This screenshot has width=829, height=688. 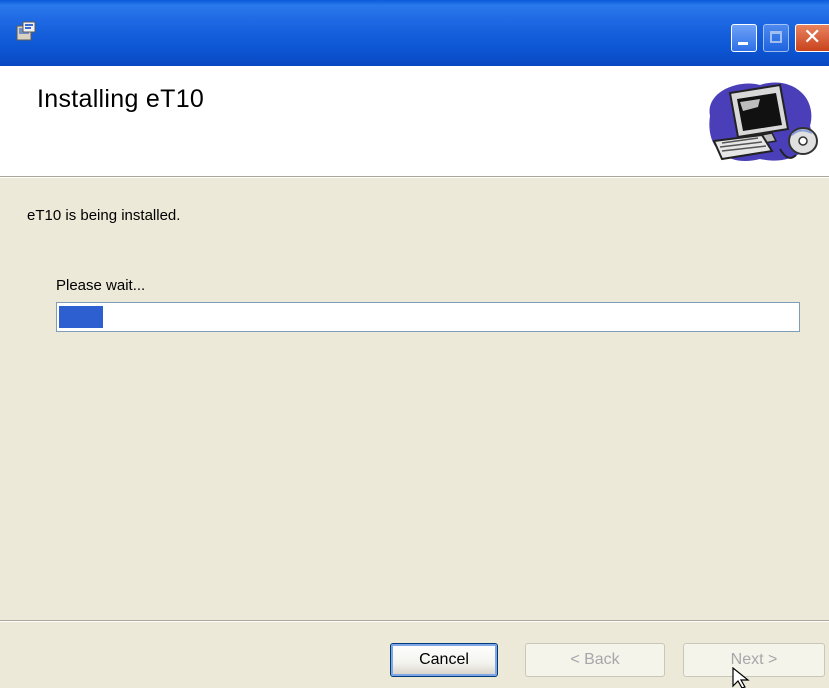 What do you see at coordinates (444, 660) in the screenshot?
I see `cancel-button: Cancel` at bounding box center [444, 660].